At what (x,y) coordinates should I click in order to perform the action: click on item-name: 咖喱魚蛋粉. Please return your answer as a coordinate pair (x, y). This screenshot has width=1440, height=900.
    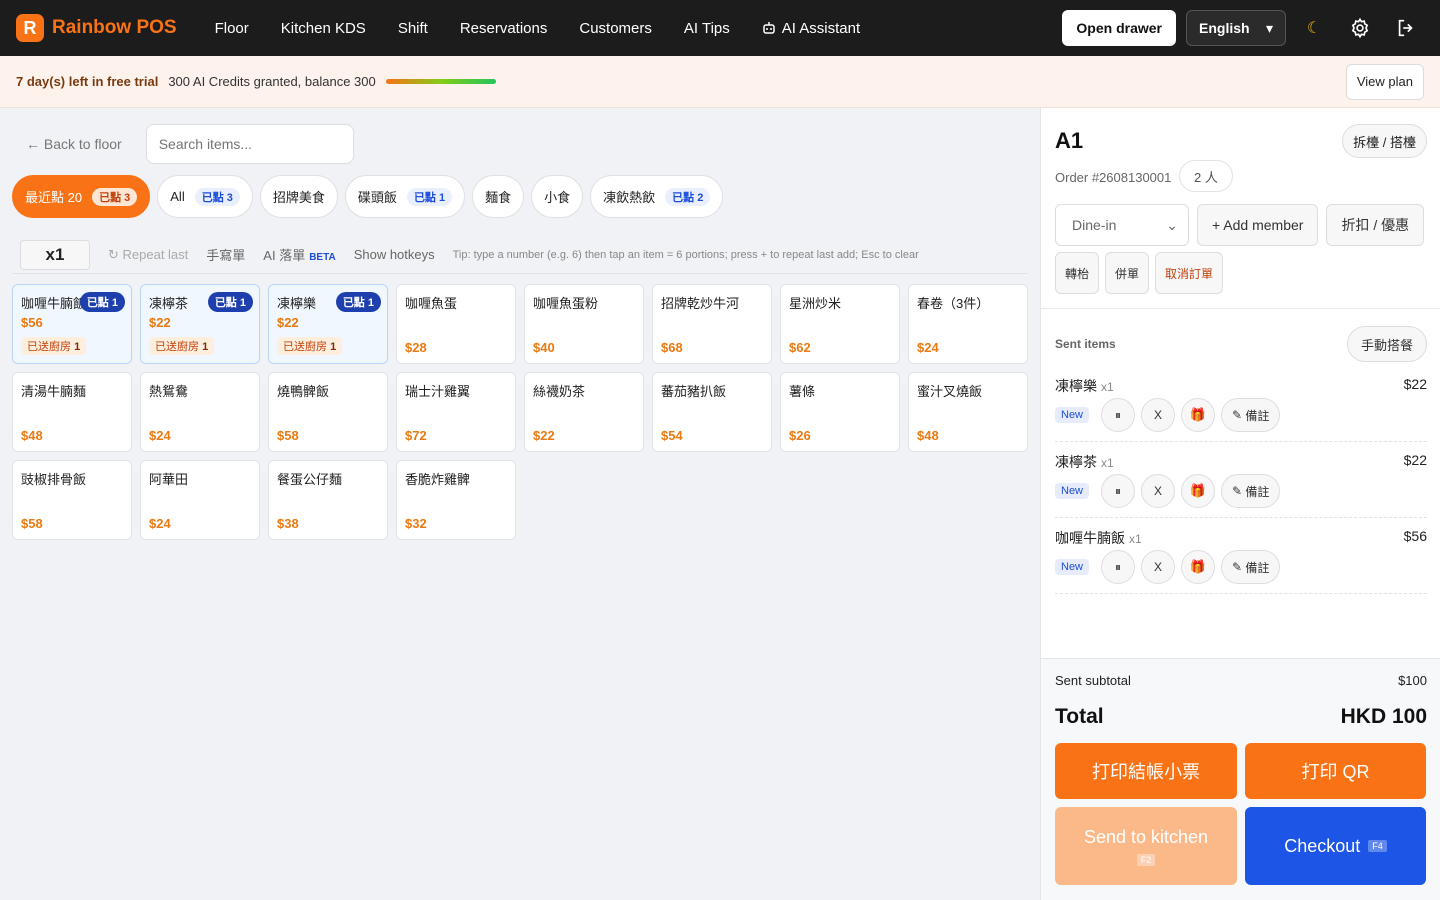
    Looking at the image, I should click on (566, 303).